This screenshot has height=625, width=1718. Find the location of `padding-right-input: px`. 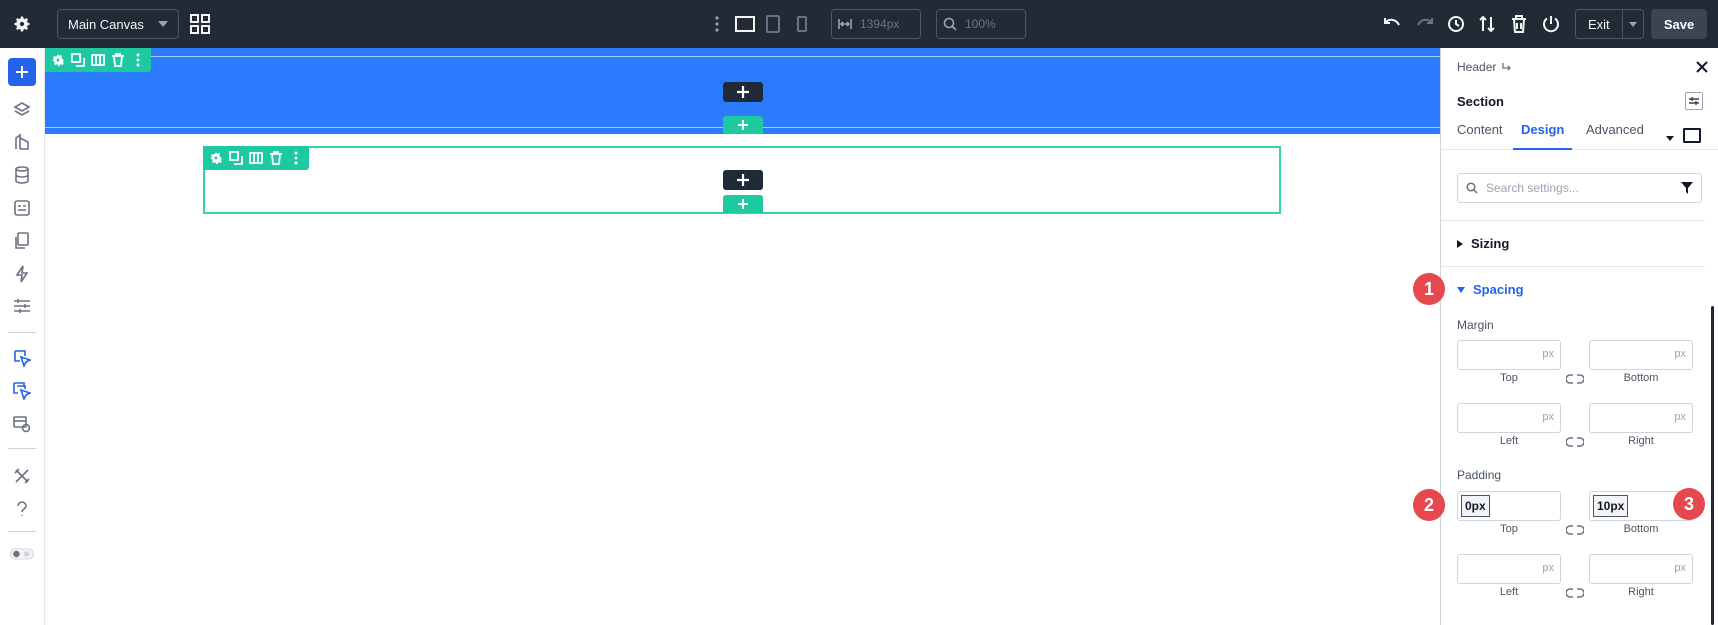

padding-right-input: px is located at coordinates (1641, 569).